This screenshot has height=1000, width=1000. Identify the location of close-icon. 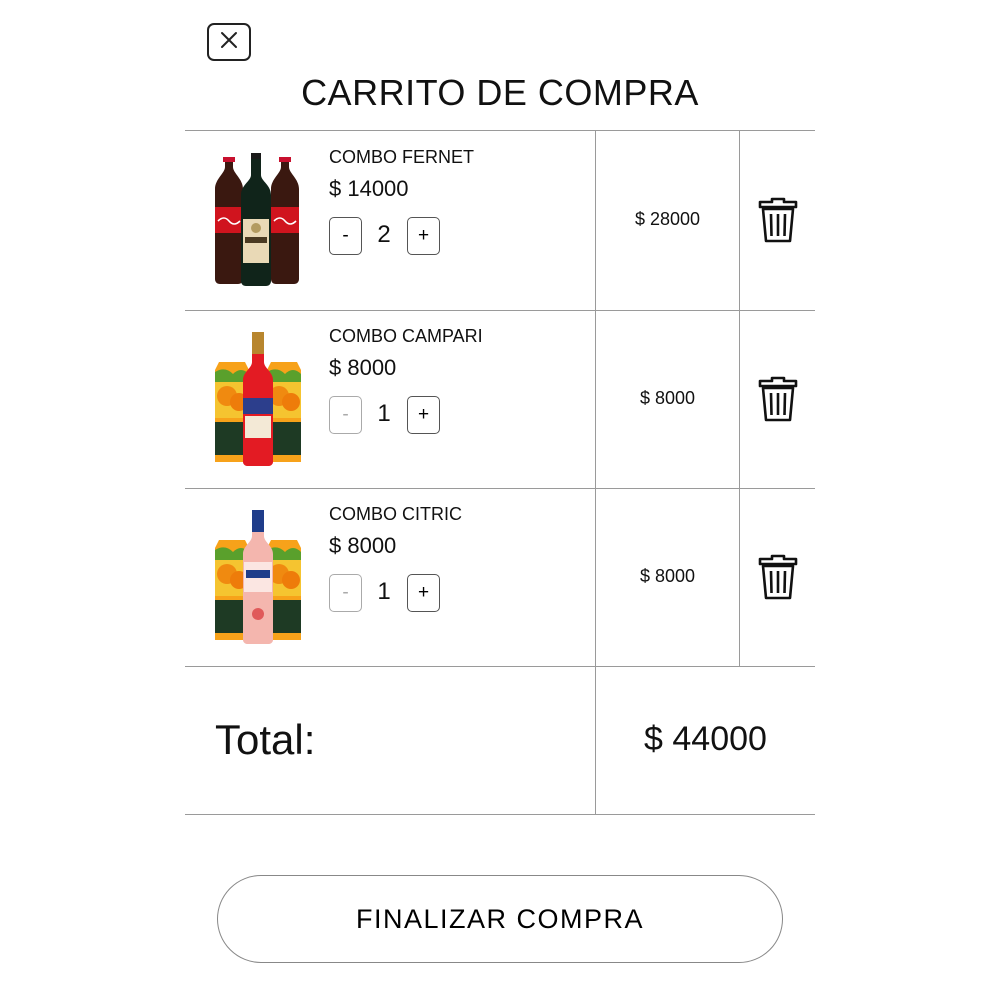
(229, 42).